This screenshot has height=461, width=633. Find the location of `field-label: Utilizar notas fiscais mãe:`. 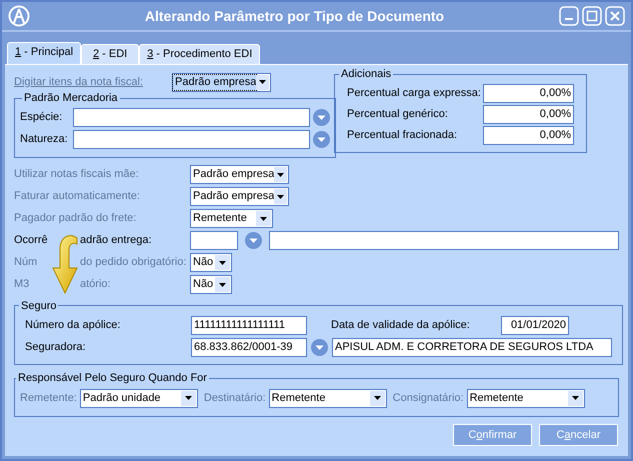

field-label: Utilizar notas fiscais mãe: is located at coordinates (76, 174).